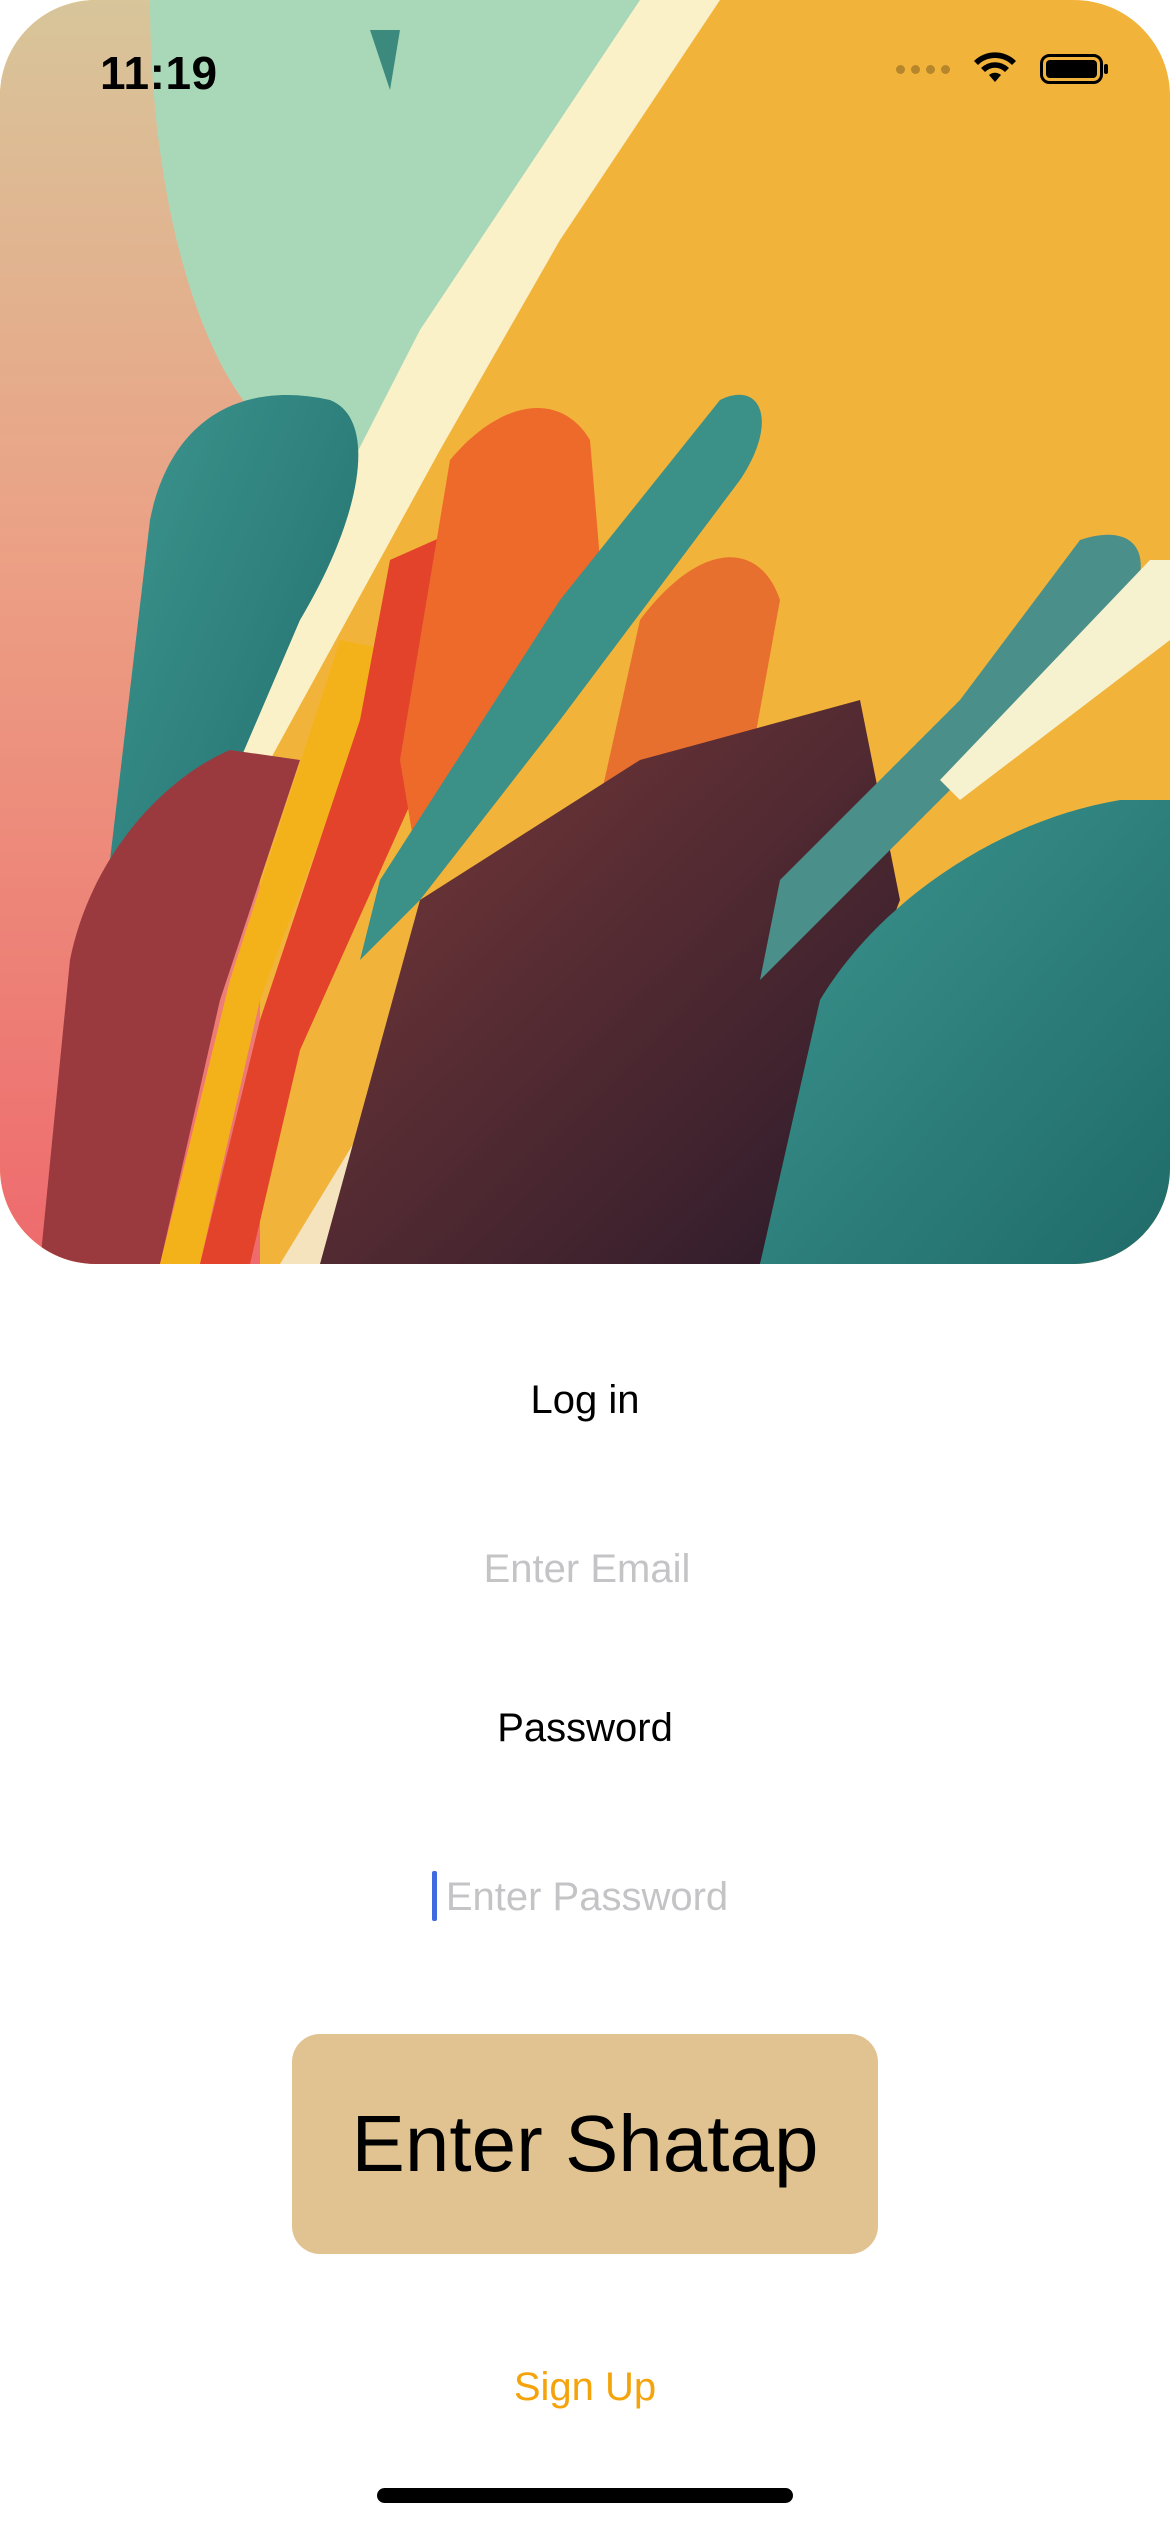 Image resolution: width=1170 pixels, height=2532 pixels. Describe the element at coordinates (587, 1897) in the screenshot. I see `password-field` at that location.